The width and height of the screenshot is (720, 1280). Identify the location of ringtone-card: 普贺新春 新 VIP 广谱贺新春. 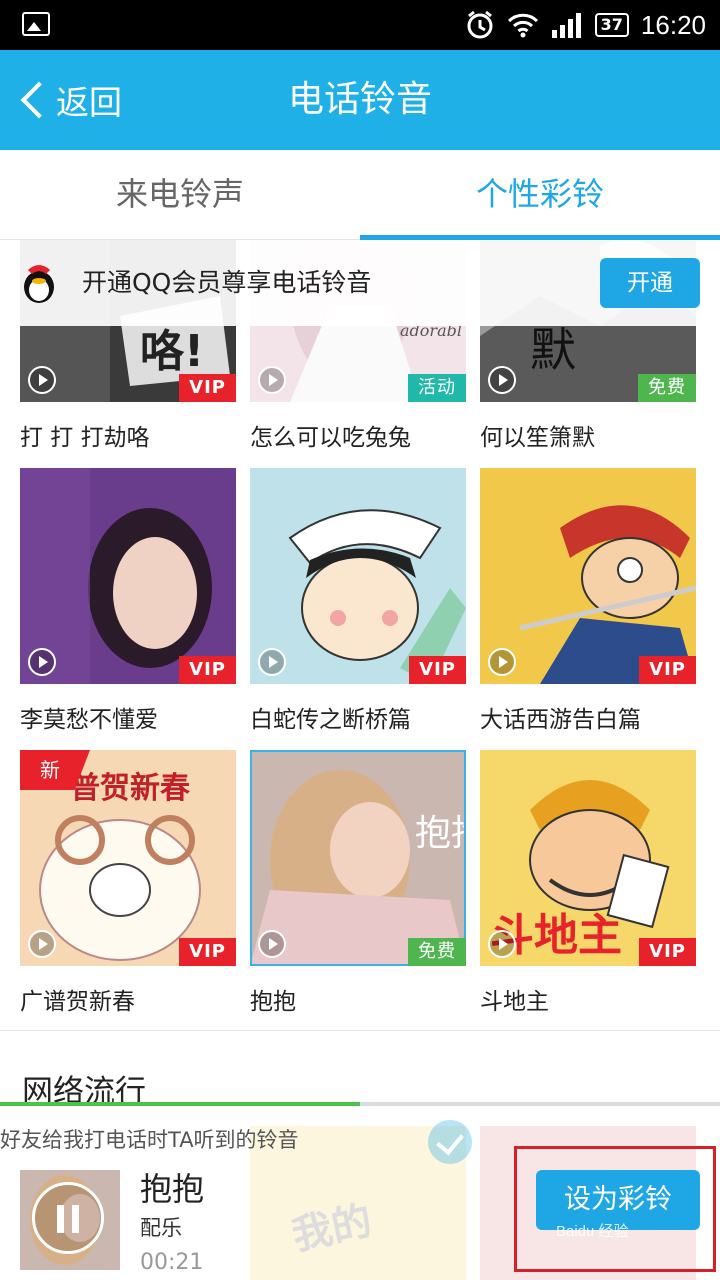
(128, 883).